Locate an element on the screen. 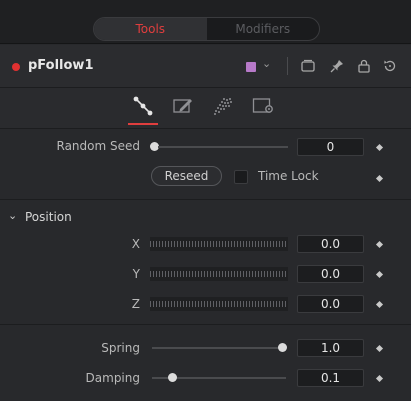 Image resolution: width=411 pixels, height=401 pixels. pin-icon is located at coordinates (337, 66).